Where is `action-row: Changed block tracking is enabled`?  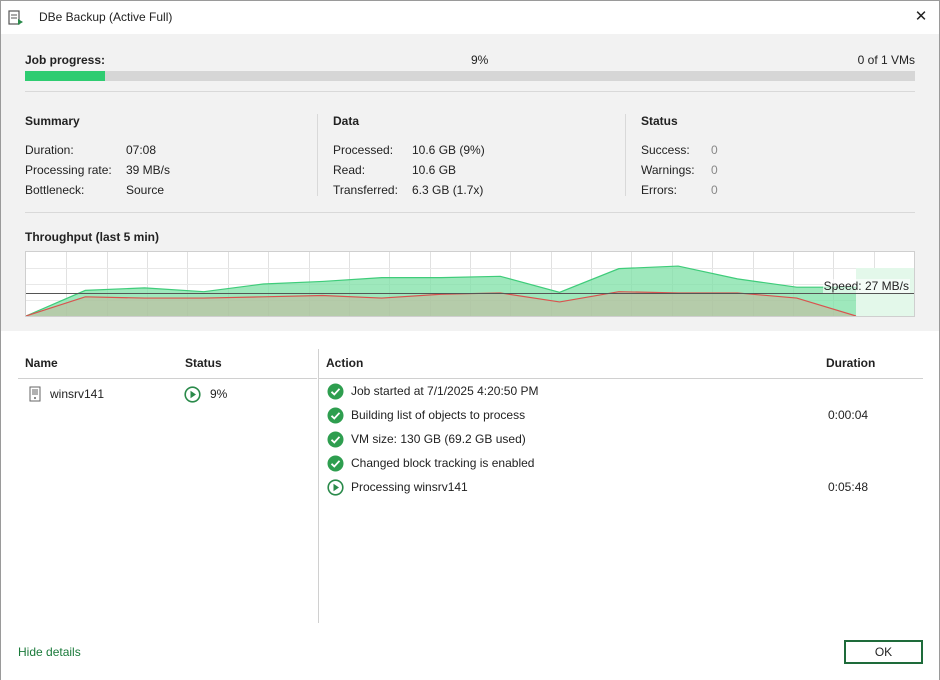 action-row: Changed block tracking is enabled is located at coordinates (622, 465).